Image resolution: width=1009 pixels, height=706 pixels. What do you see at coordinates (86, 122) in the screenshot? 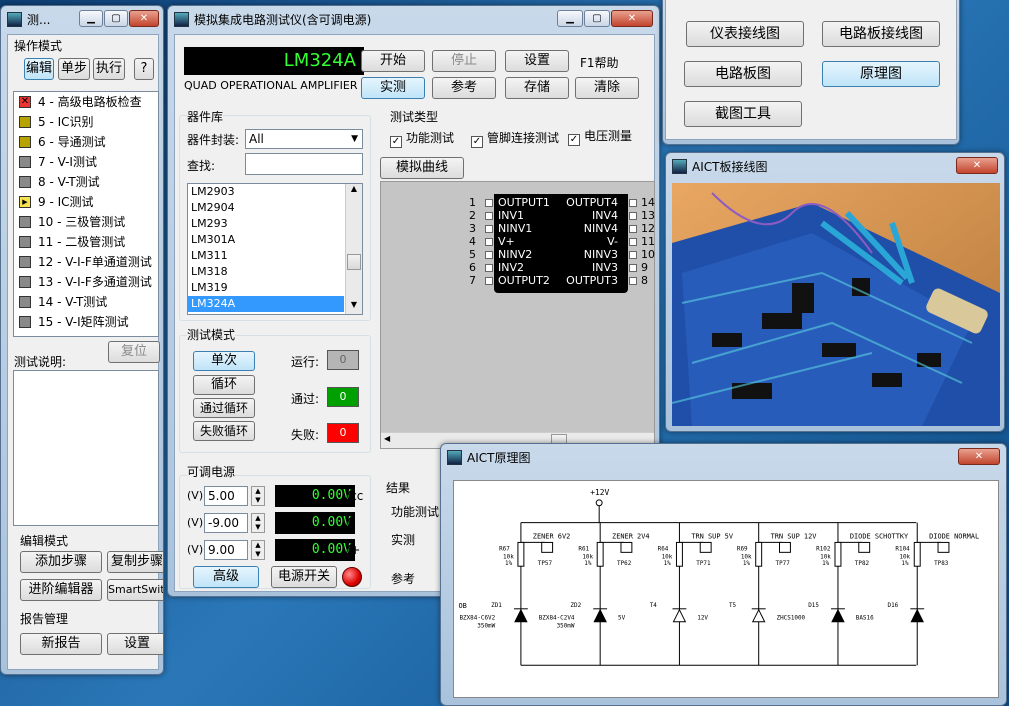
I see `step-item: 5 - IC识别` at bounding box center [86, 122].